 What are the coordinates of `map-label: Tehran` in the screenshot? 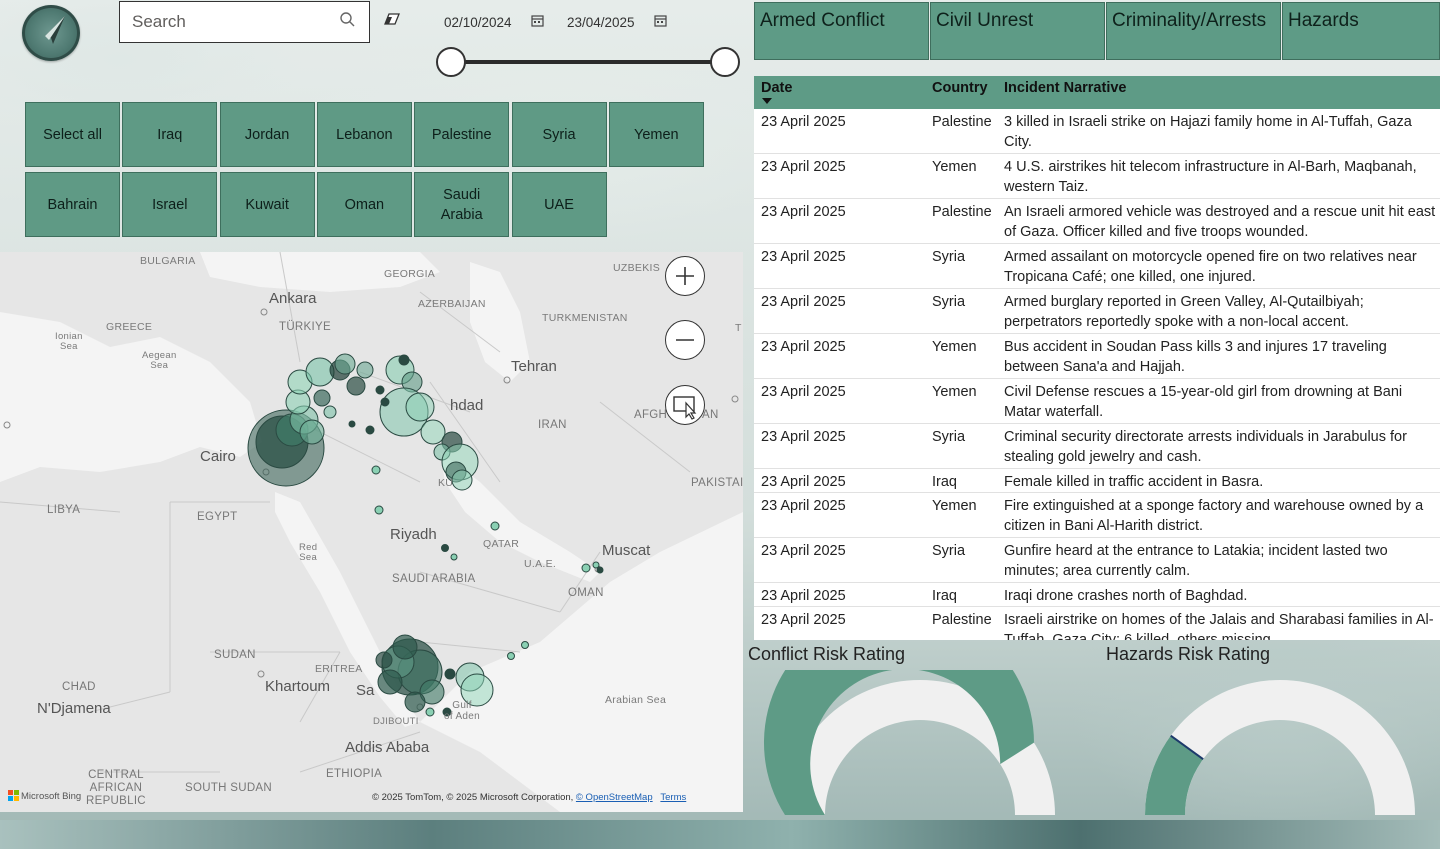 It's located at (534, 366).